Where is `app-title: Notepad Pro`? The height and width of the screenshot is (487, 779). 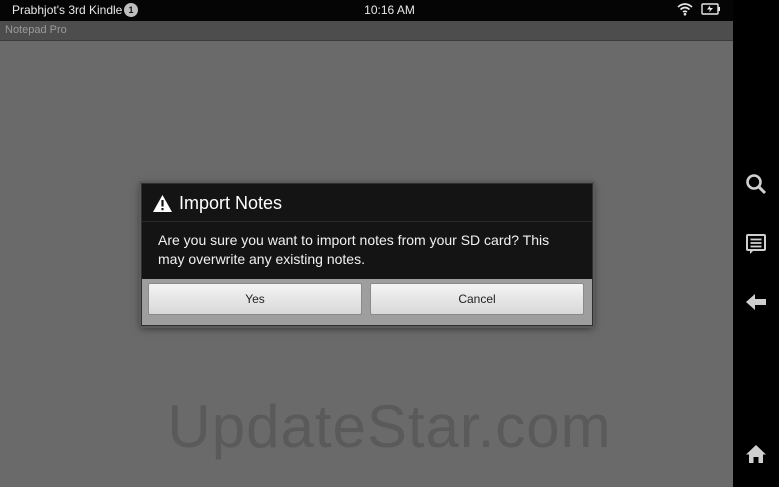
app-title: Notepad Pro is located at coordinates (36, 30).